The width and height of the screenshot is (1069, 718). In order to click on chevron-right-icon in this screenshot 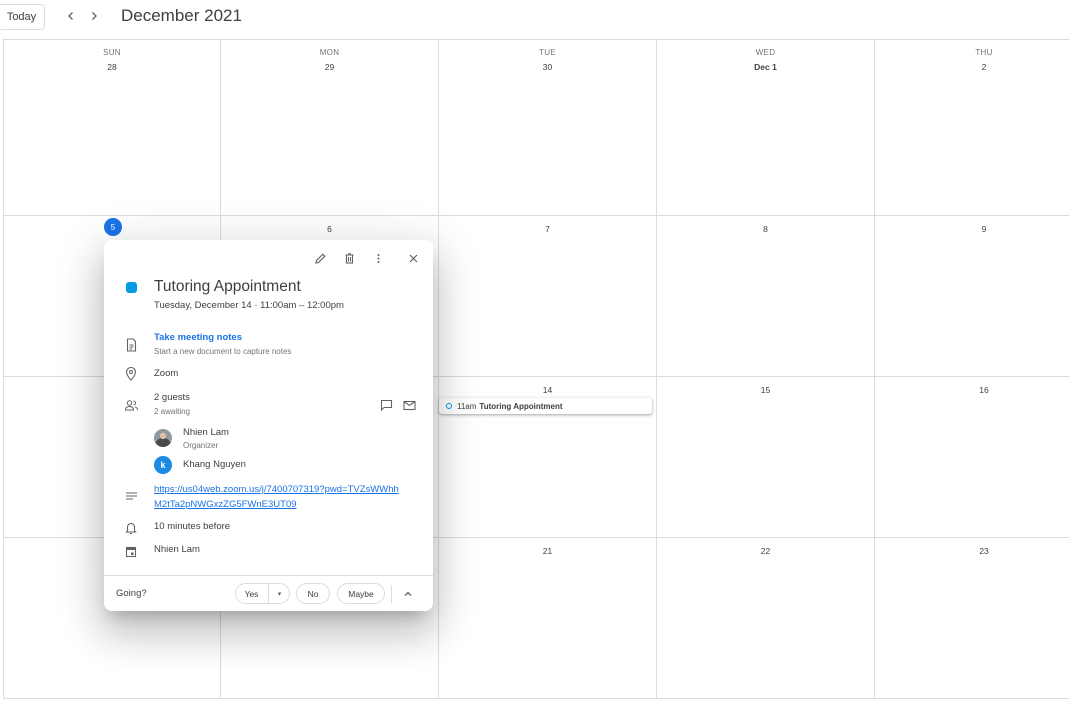, I will do `click(94, 16)`.